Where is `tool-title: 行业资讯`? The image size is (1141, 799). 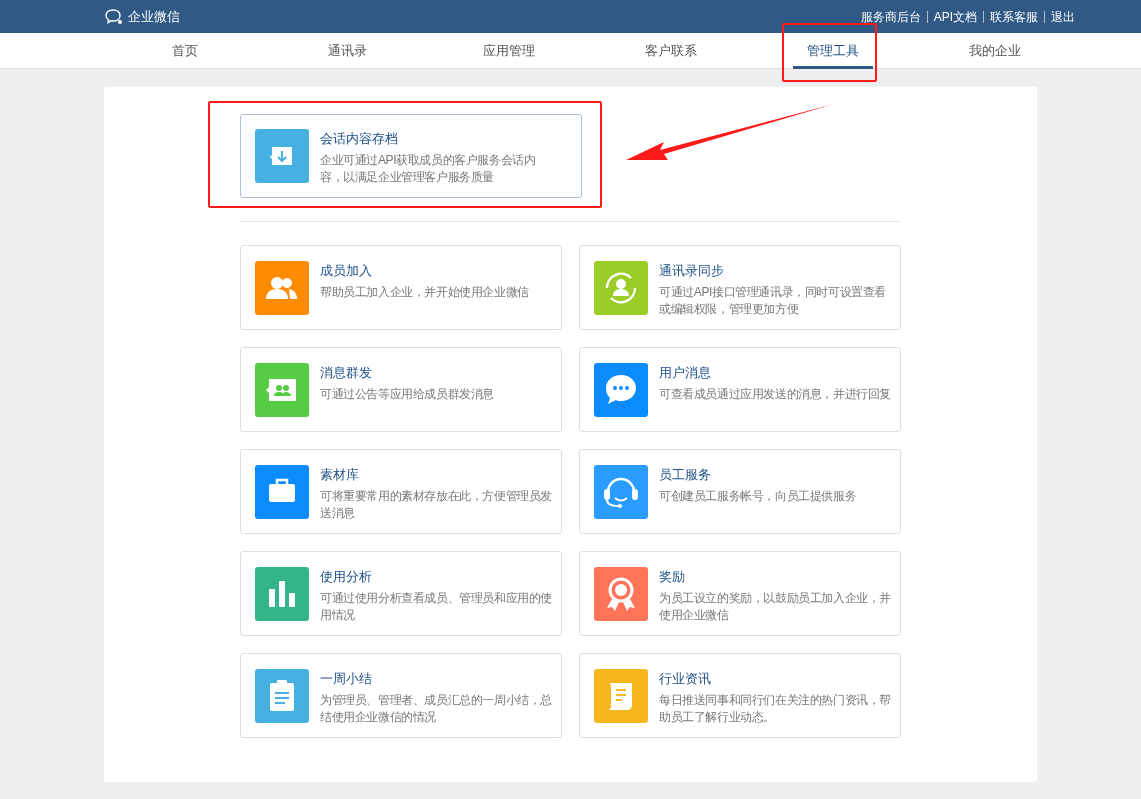 tool-title: 行业资讯 is located at coordinates (685, 679).